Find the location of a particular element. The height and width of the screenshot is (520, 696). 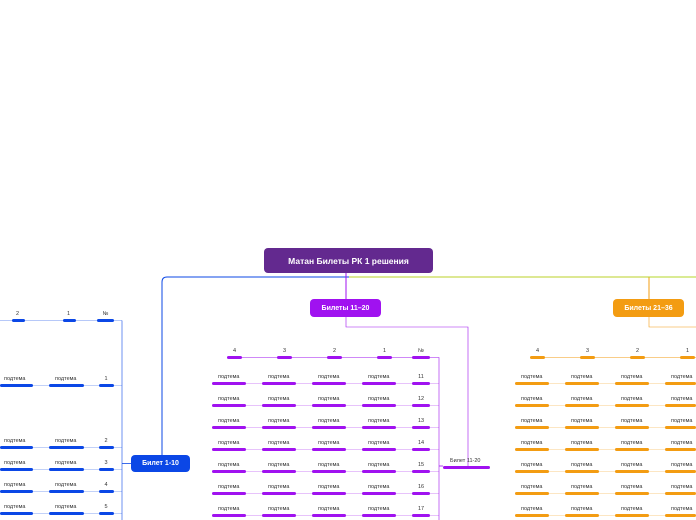

purple-row-3-bar-num is located at coordinates (421, 449).